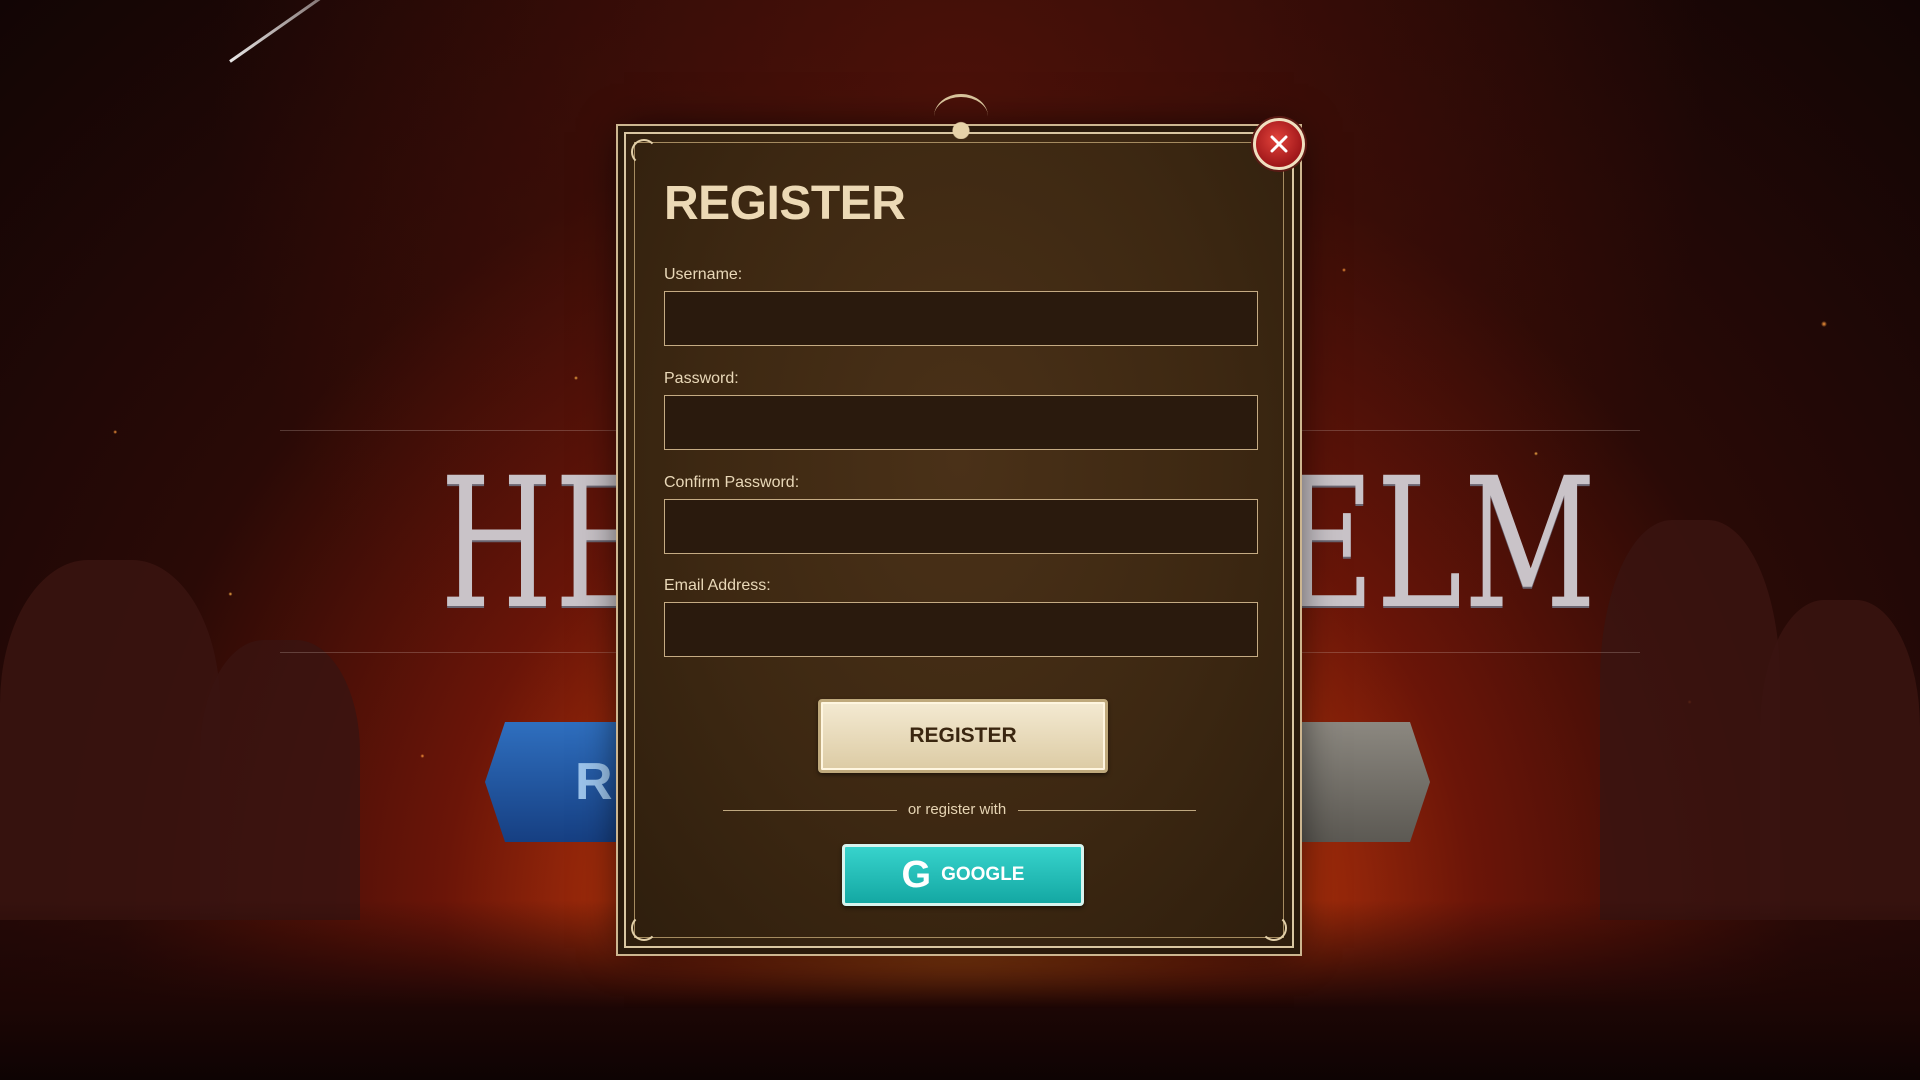  Describe the element at coordinates (1107, 810) in the screenshot. I see `divider-line-right` at that location.